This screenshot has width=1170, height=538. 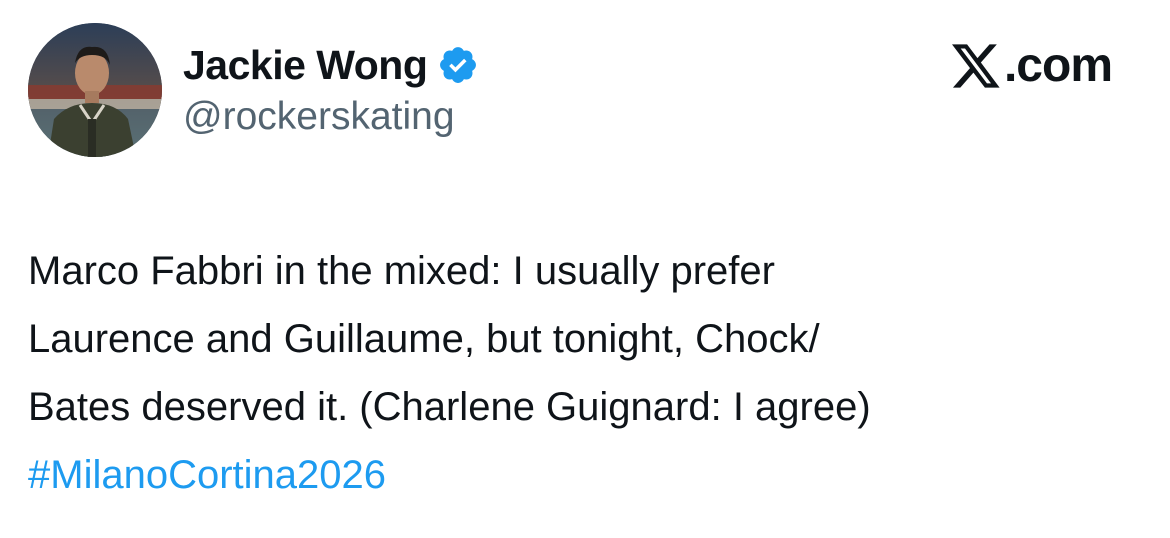 What do you see at coordinates (319, 117) in the screenshot?
I see `author-handle: @rockerskating` at bounding box center [319, 117].